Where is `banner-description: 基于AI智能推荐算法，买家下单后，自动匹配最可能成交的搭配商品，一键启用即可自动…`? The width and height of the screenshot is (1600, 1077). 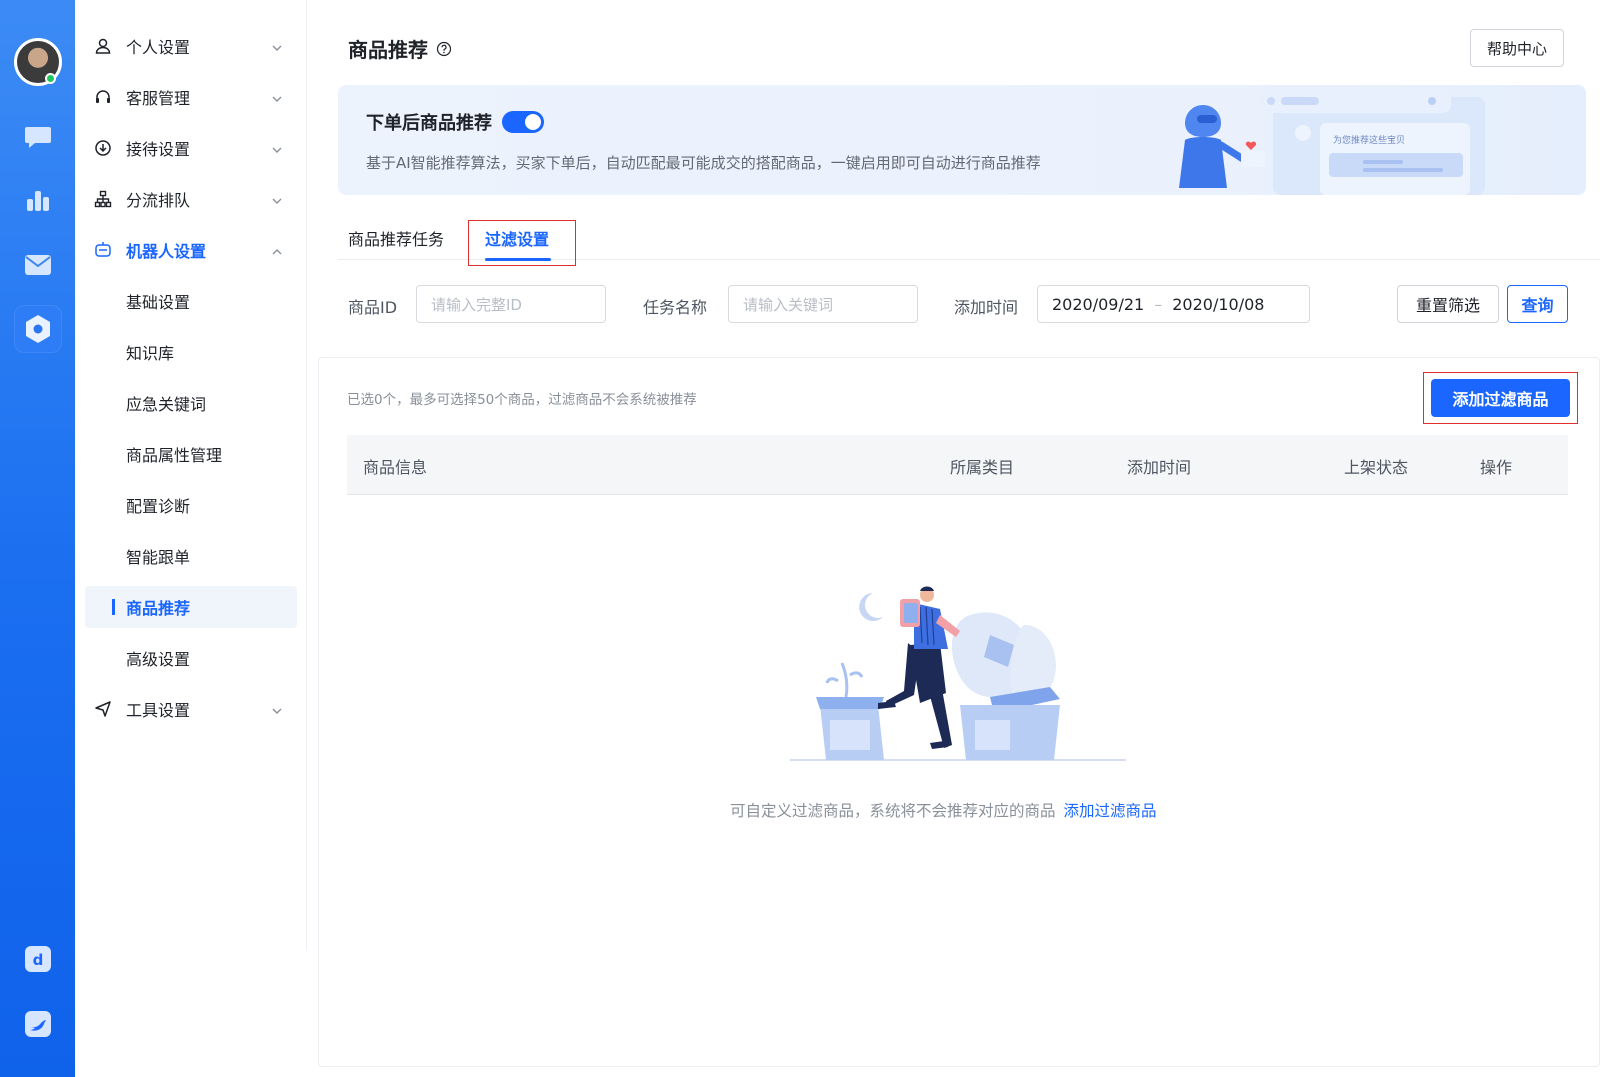
banner-description: 基于AI智能推荐算法，买家下单后，自动匹配最可能成交的搭配商品，一键启用即可自动… is located at coordinates (703, 163).